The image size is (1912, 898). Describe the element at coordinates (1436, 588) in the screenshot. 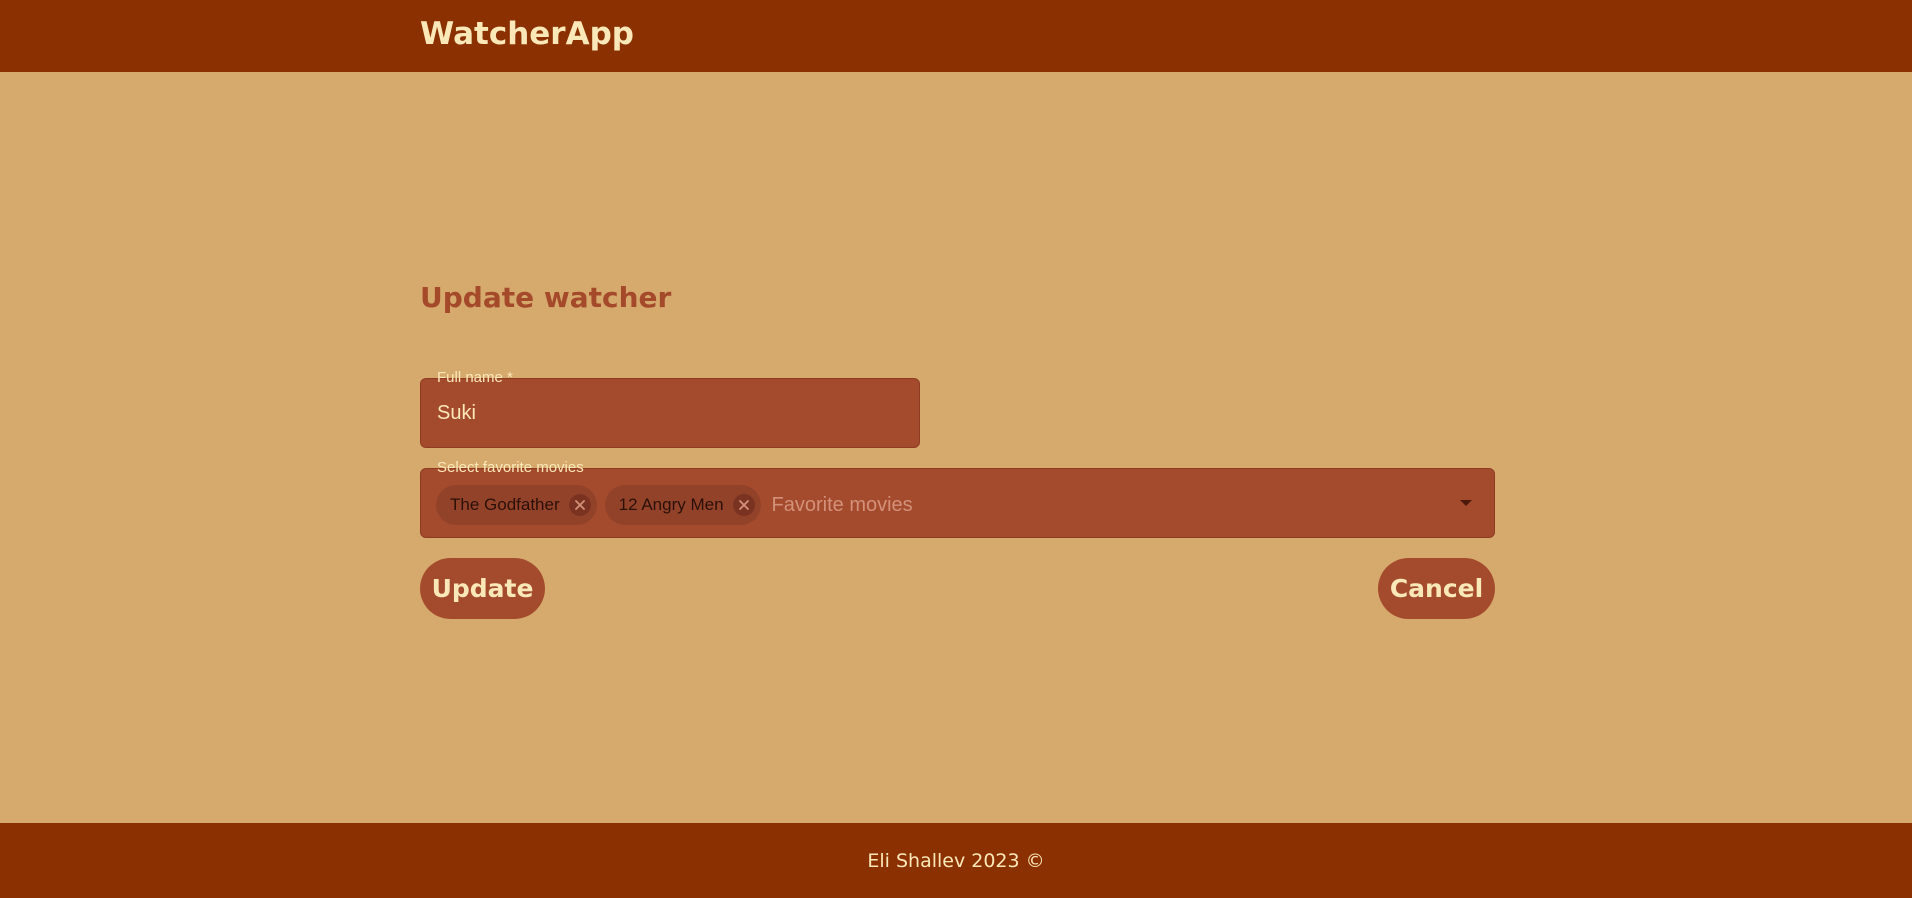

I see `cancel-button: Cancel` at that location.